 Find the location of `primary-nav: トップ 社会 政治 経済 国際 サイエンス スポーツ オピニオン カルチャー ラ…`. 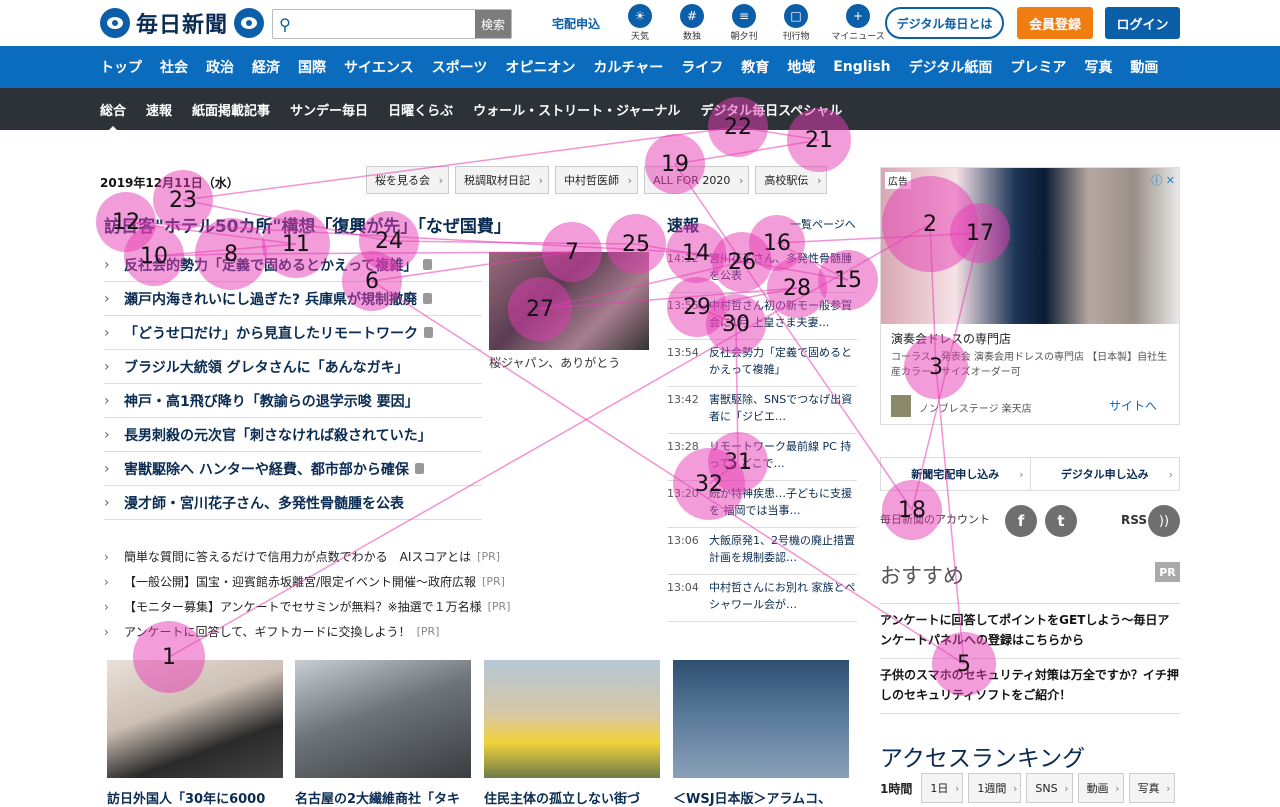

primary-nav: トップ 社会 政治 経済 国際 サイエンス スポーツ オピニオン カルチャー ラ… is located at coordinates (640, 67).